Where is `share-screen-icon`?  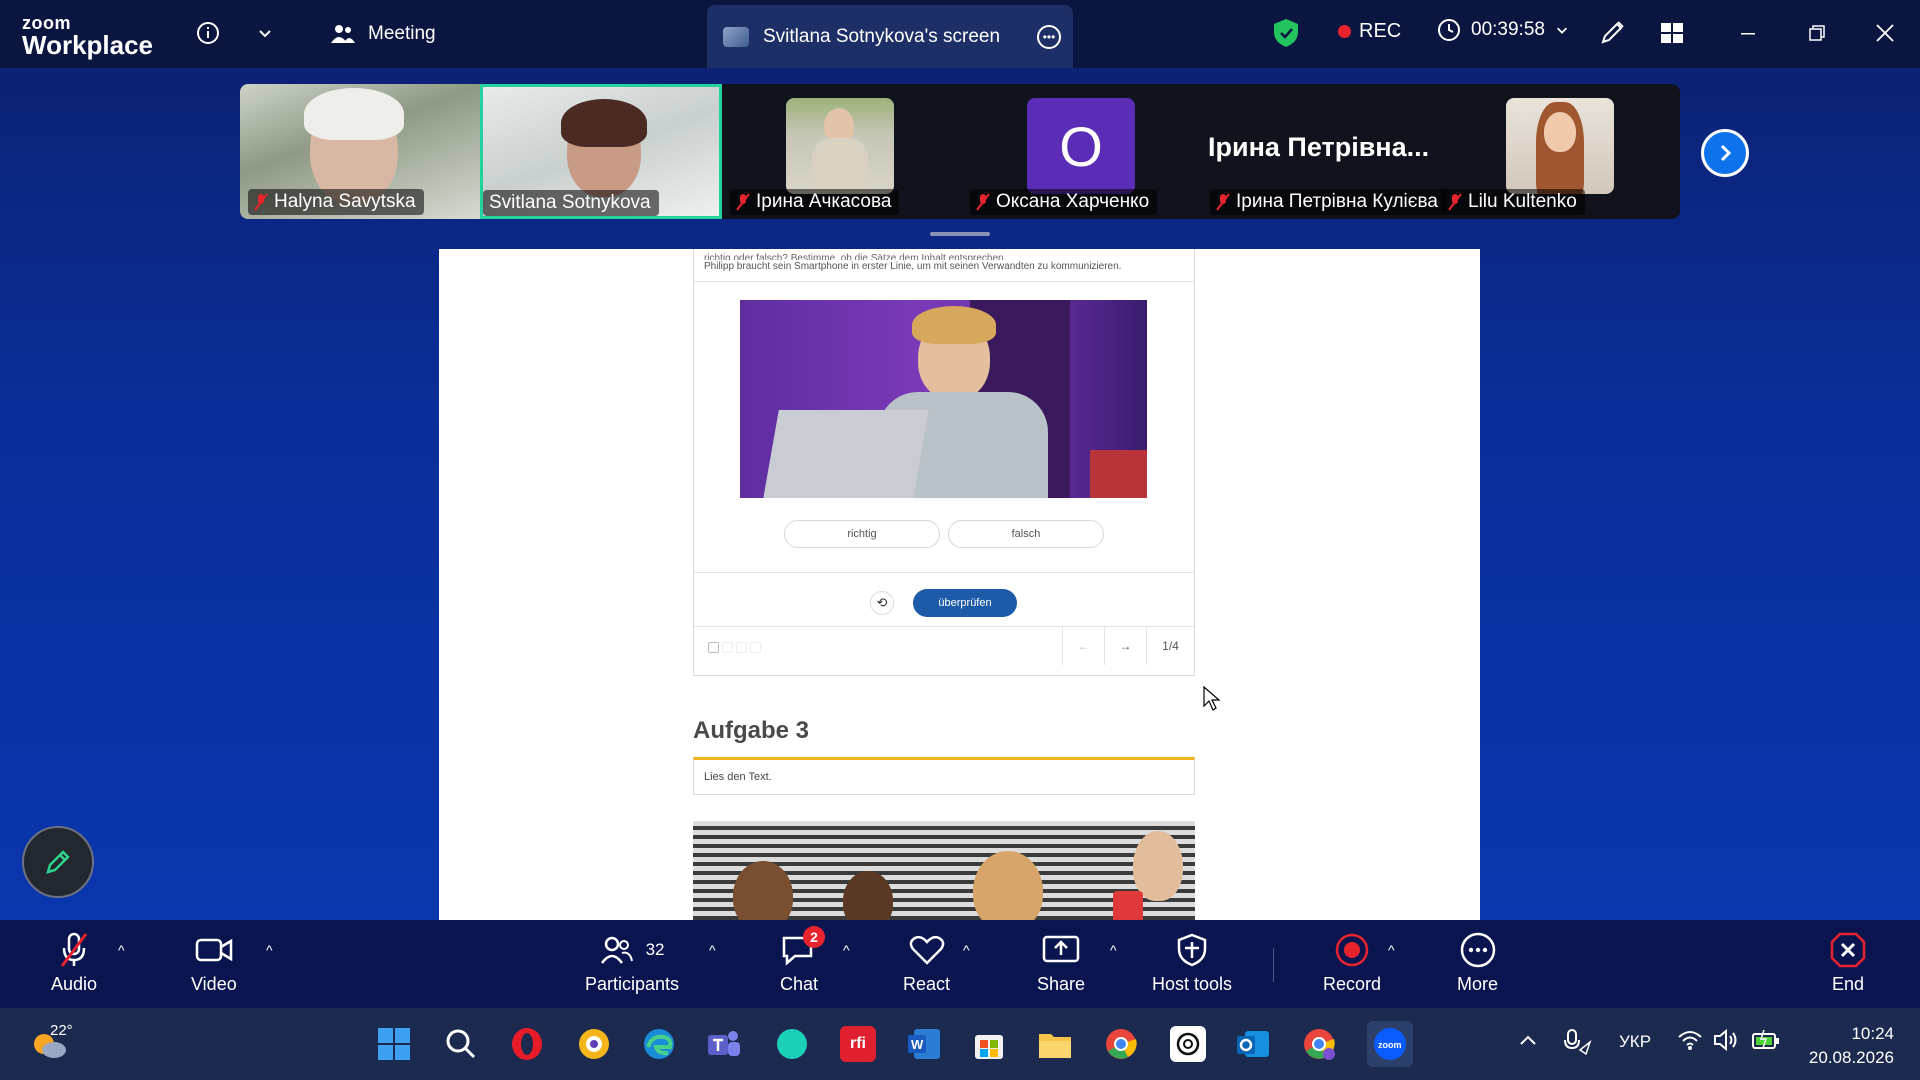 share-screen-icon is located at coordinates (1061, 950).